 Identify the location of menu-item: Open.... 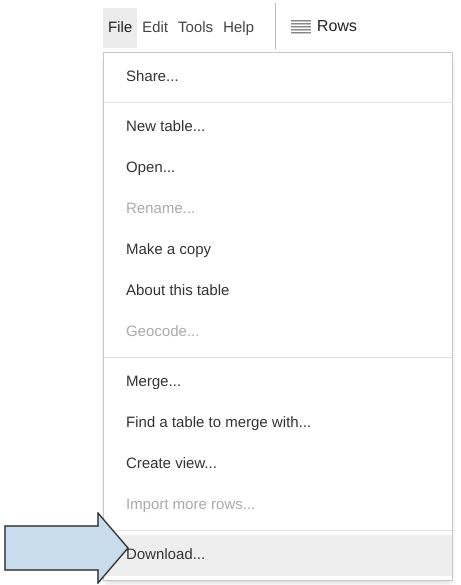
(278, 168).